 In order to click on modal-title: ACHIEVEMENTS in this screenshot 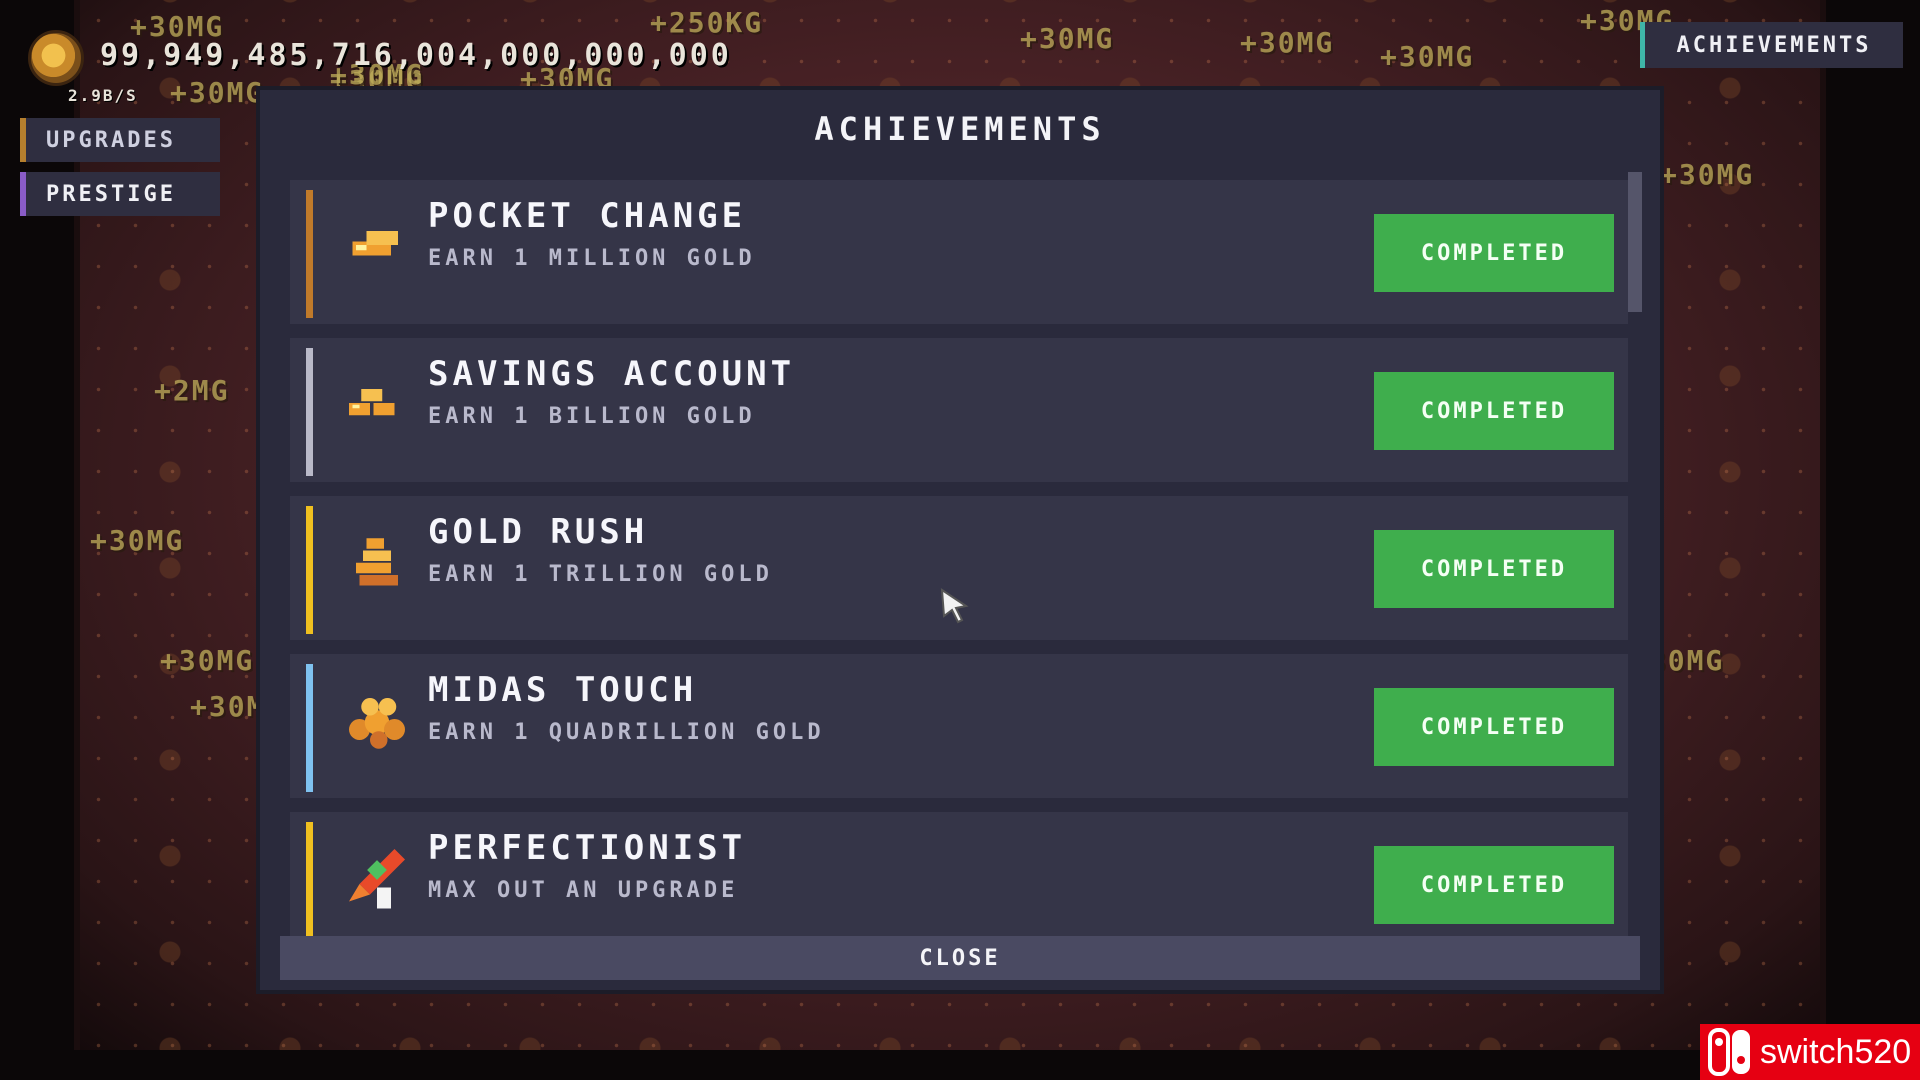, I will do `click(960, 129)`.